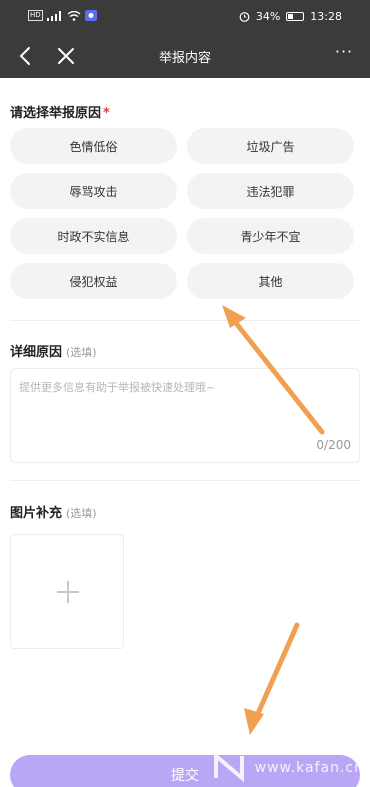 The height and width of the screenshot is (787, 370). What do you see at coordinates (53, 15) in the screenshot?
I see `signal-icon` at bounding box center [53, 15].